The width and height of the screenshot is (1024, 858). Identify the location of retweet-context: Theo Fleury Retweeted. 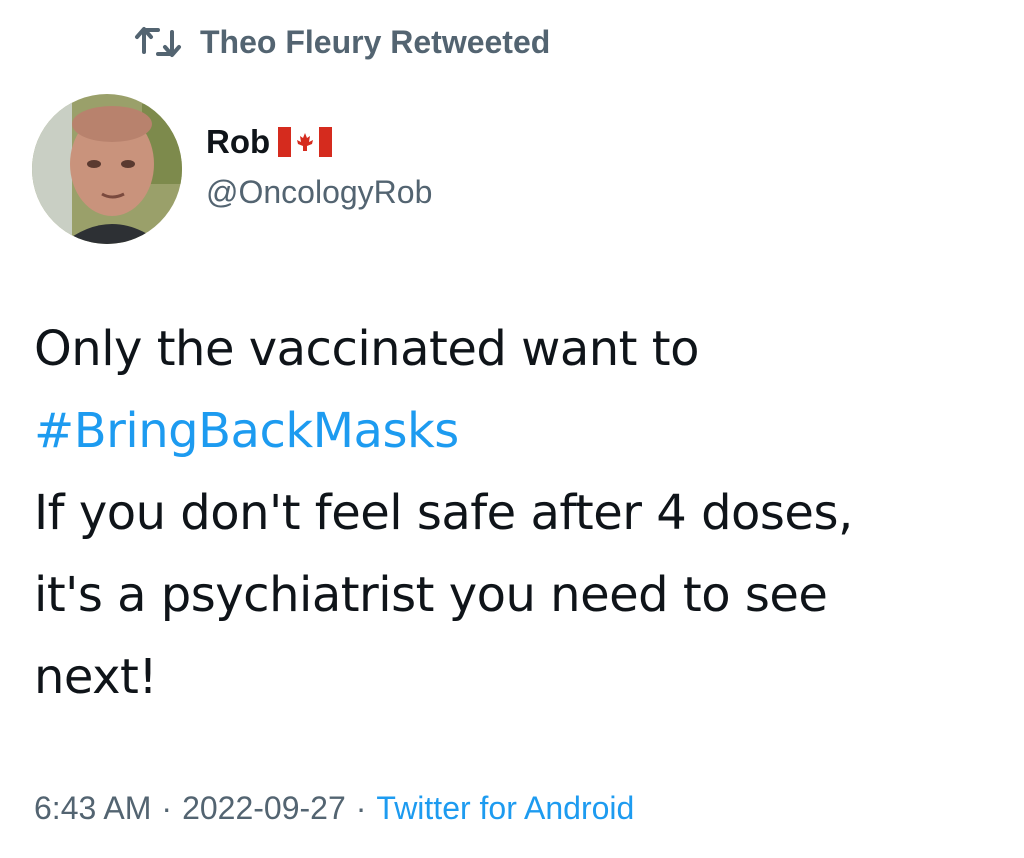
(342, 42).